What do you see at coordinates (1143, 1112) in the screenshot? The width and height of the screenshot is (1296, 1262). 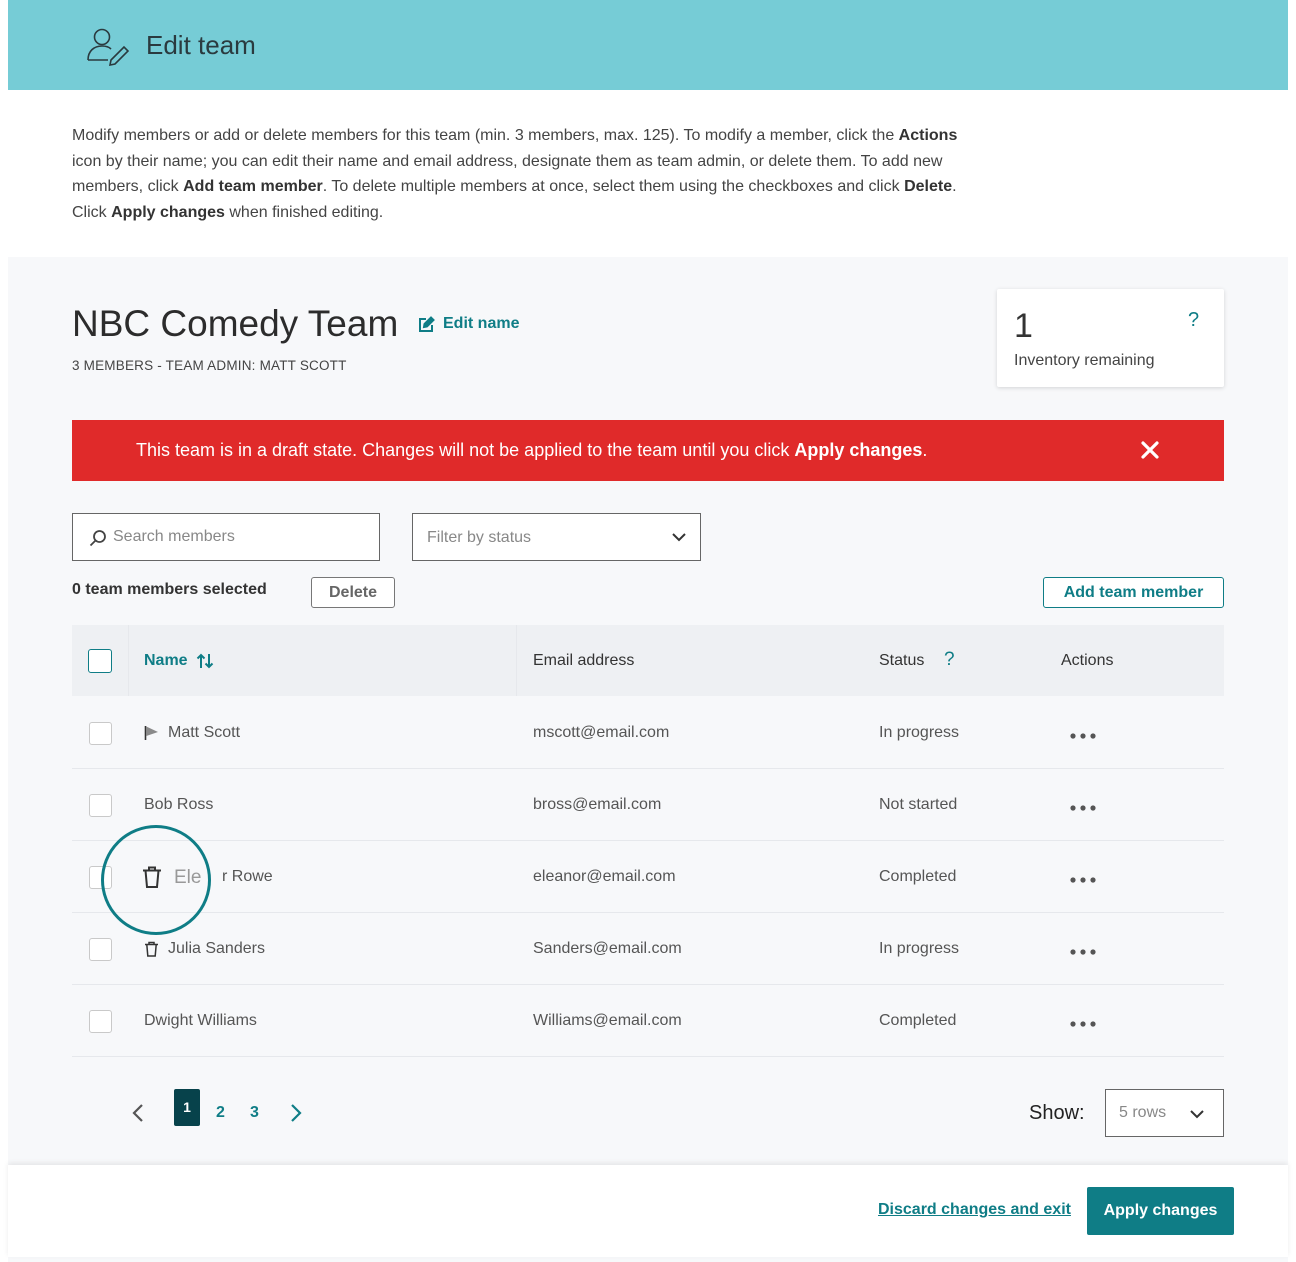 I see `rows-per-page-value: 5 rows` at bounding box center [1143, 1112].